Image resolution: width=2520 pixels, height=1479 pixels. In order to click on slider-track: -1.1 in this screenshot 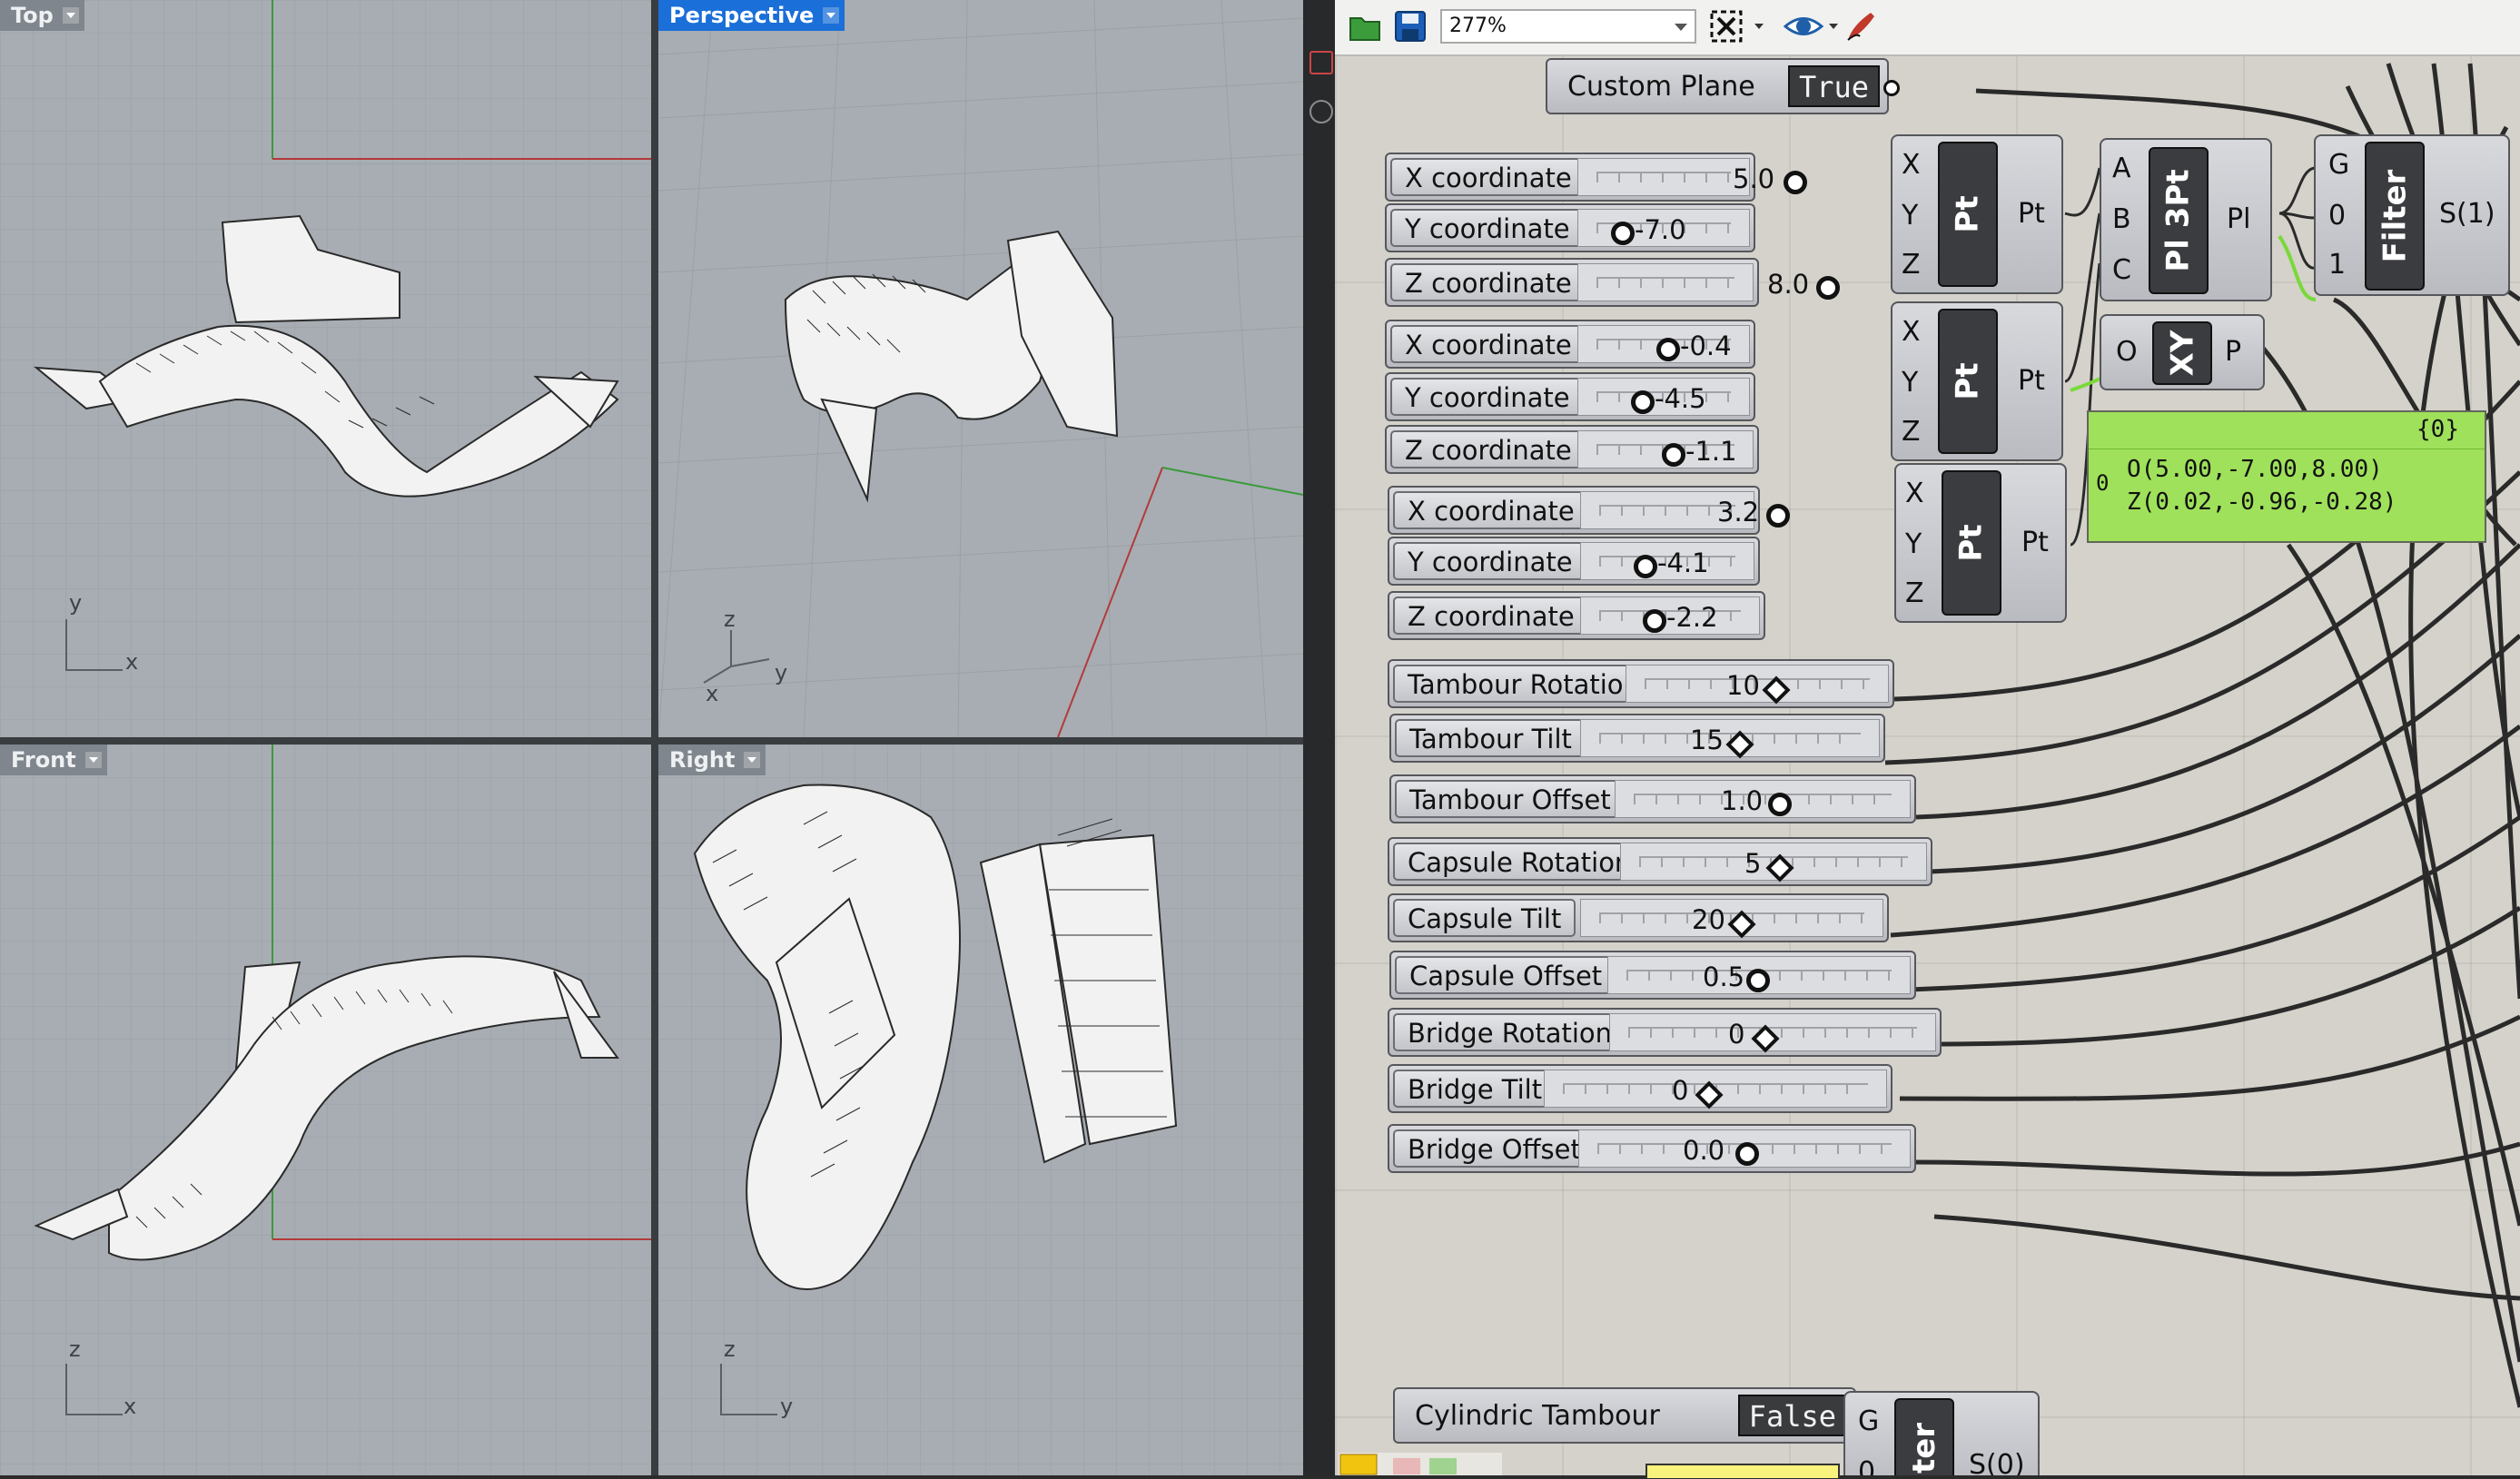, I will do `click(1666, 449)`.